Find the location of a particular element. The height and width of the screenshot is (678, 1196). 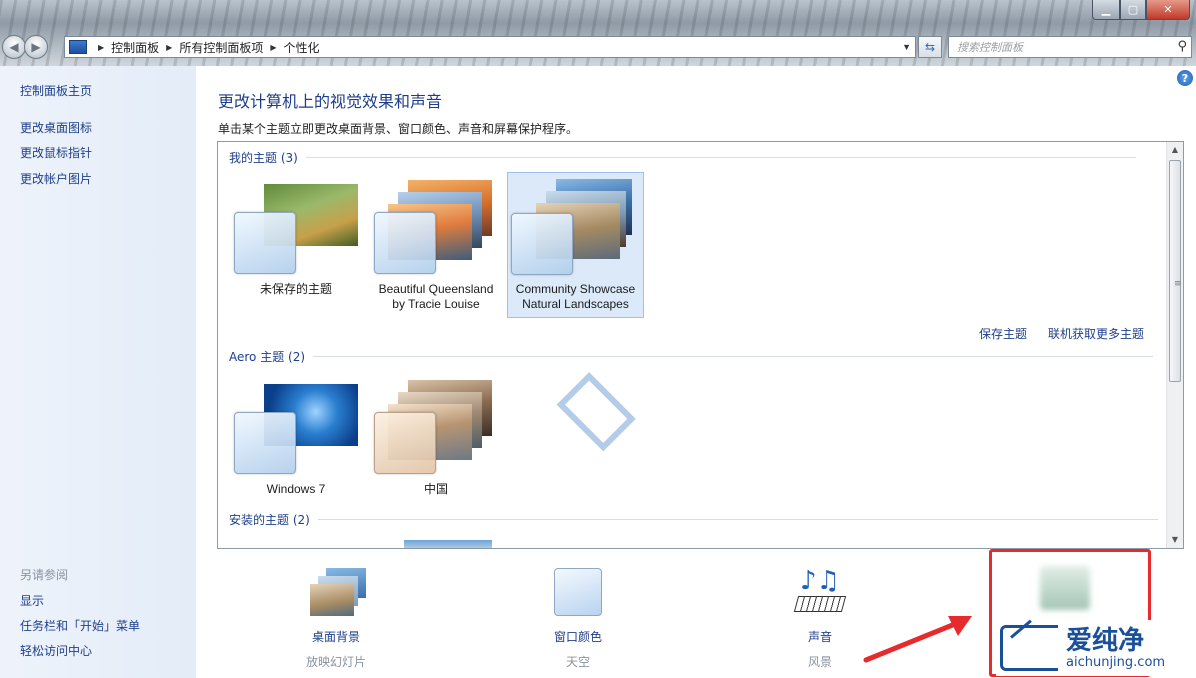

sounds-button: ♪♫ 声音 风景 is located at coordinates (820, 618).